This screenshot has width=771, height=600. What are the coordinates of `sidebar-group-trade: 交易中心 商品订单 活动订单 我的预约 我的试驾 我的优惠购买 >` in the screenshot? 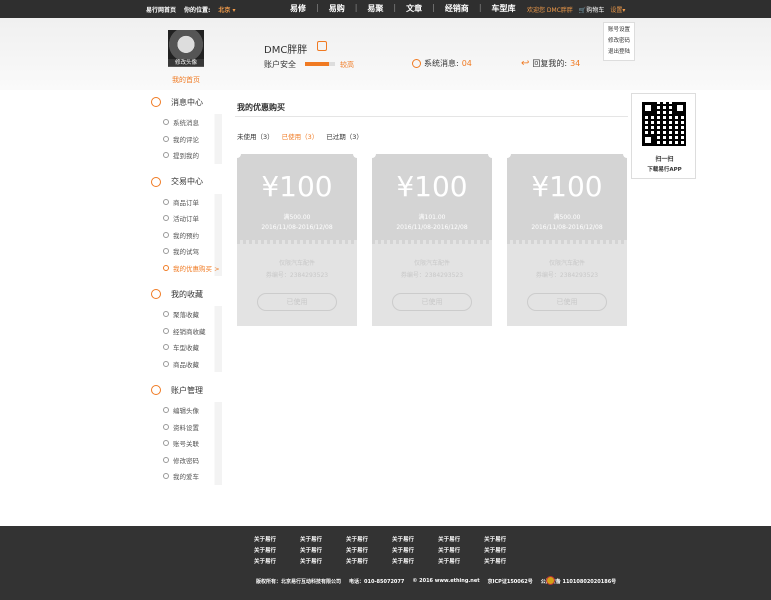 It's located at (184, 225).